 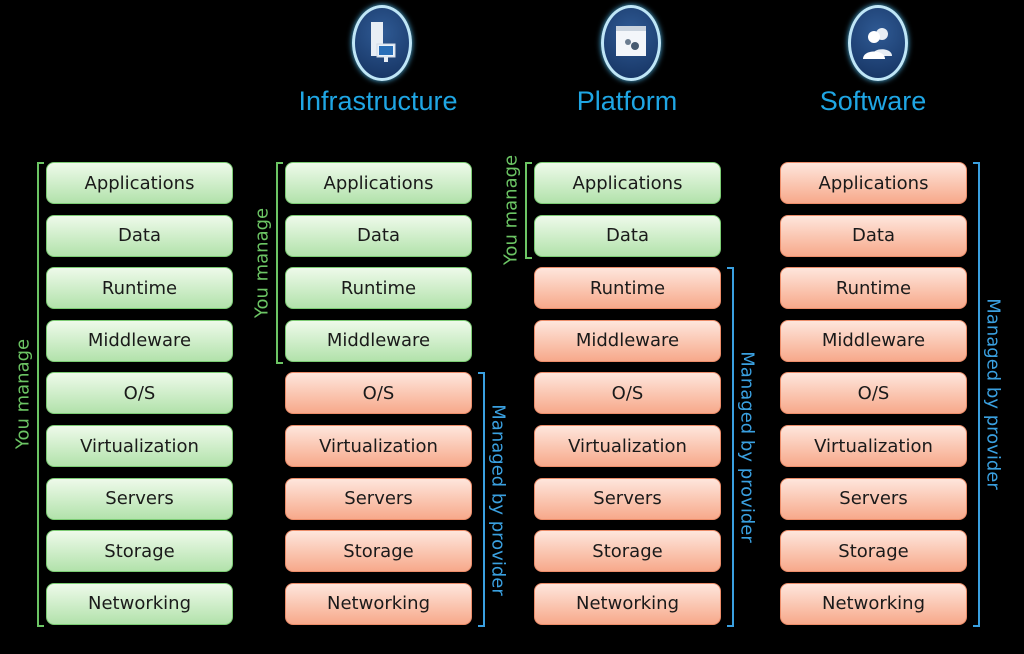 What do you see at coordinates (627, 101) in the screenshot?
I see `column-title: Platform` at bounding box center [627, 101].